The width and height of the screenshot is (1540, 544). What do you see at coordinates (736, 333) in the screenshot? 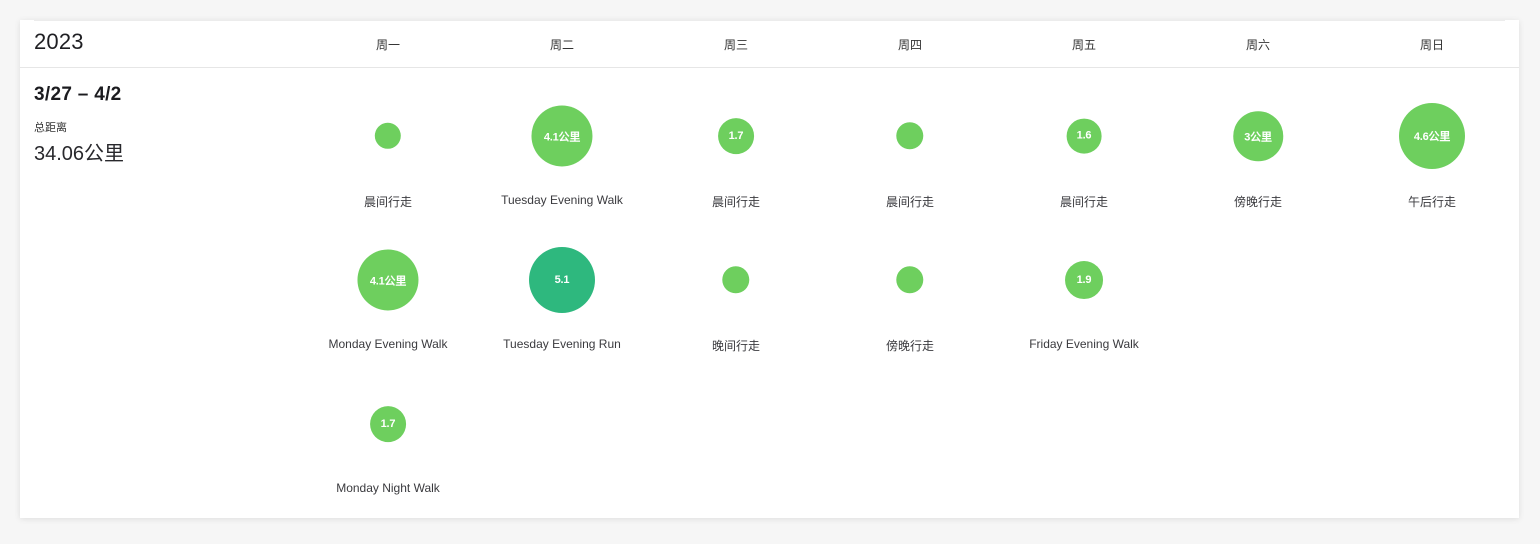
I see `activity-item: 晚间行走` at bounding box center [736, 333].